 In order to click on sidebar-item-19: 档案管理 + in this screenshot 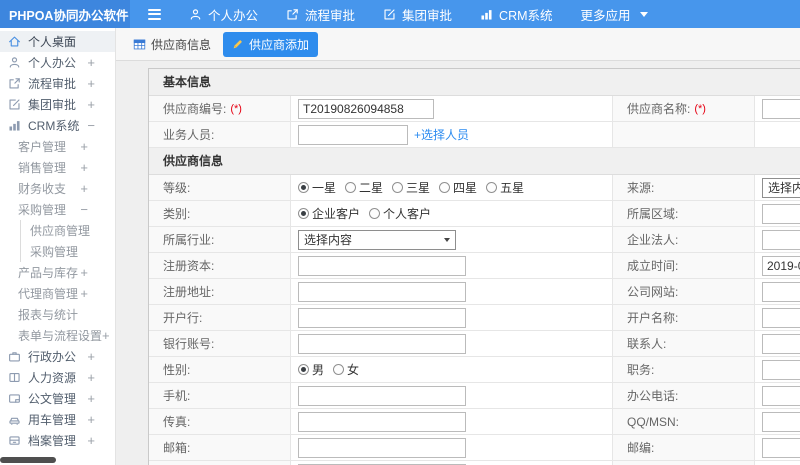, I will do `click(57, 440)`.